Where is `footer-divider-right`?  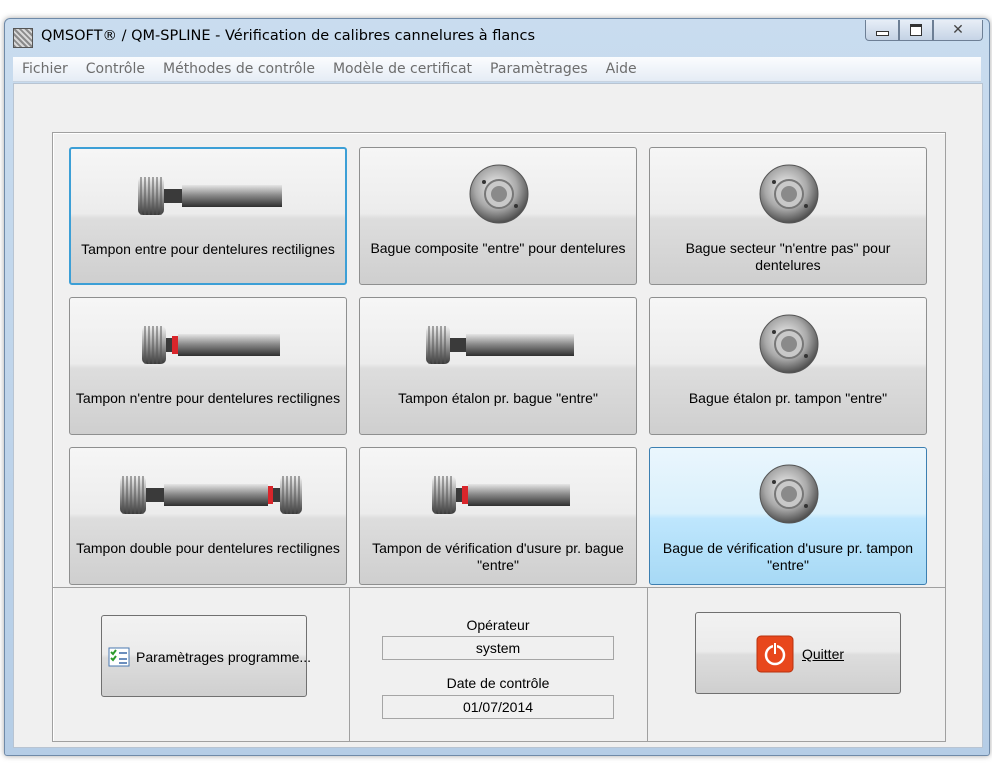 footer-divider-right is located at coordinates (647, 664).